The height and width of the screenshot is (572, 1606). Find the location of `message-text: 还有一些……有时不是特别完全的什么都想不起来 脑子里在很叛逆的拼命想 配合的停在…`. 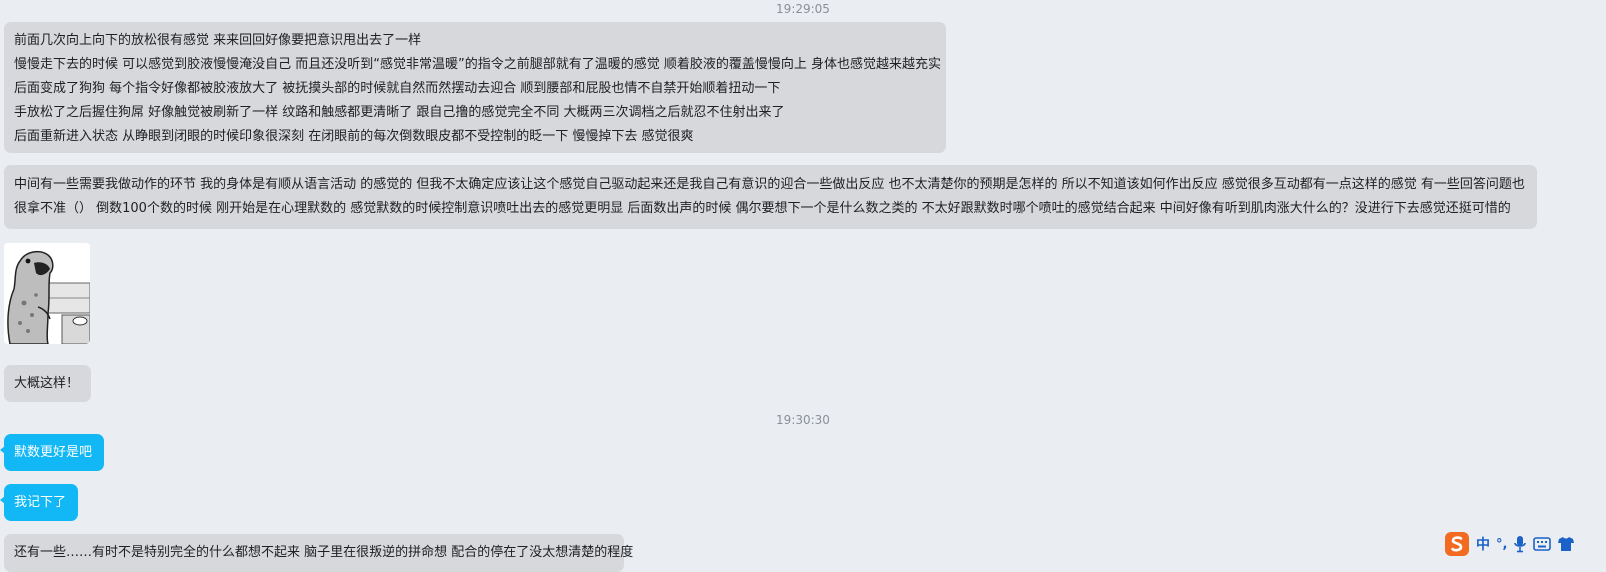

message-text: 还有一些……有时不是特别完全的什么都想不起来 脑子里在很叛逆的拼命想 配合的停在… is located at coordinates (324, 552).